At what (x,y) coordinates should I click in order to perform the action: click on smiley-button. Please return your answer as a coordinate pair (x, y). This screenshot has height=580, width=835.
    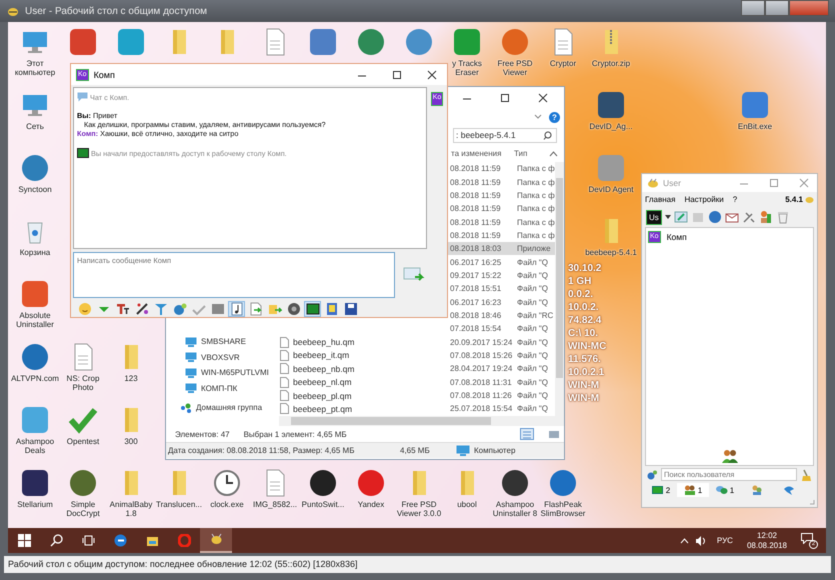
    Looking at the image, I should click on (84, 309).